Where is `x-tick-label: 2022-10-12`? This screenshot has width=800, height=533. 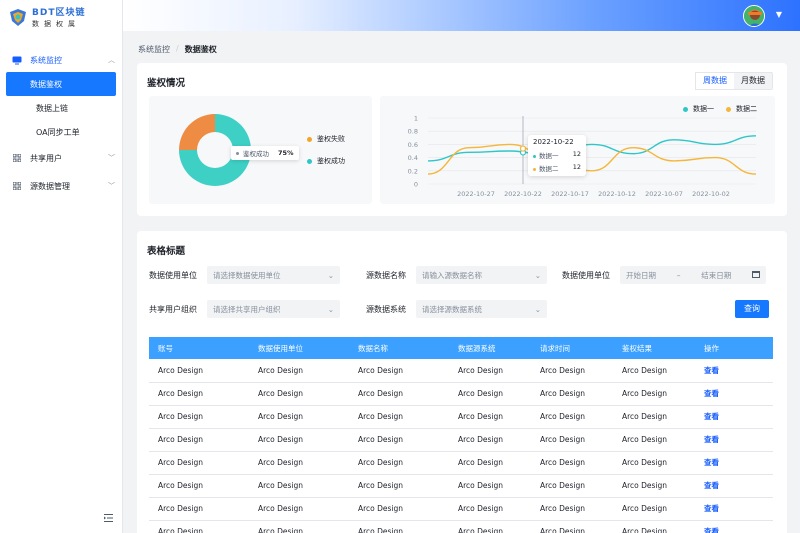
x-tick-label: 2022-10-12 is located at coordinates (617, 194).